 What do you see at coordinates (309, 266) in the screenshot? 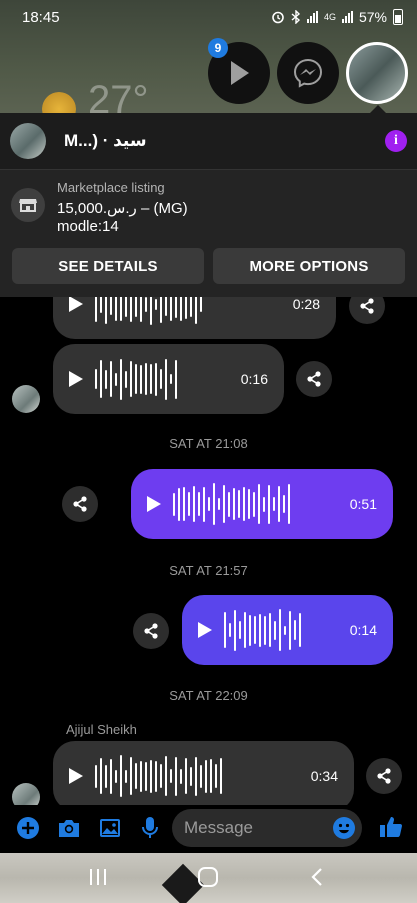
I see `more-options-button: MORE OPTIONS` at bounding box center [309, 266].